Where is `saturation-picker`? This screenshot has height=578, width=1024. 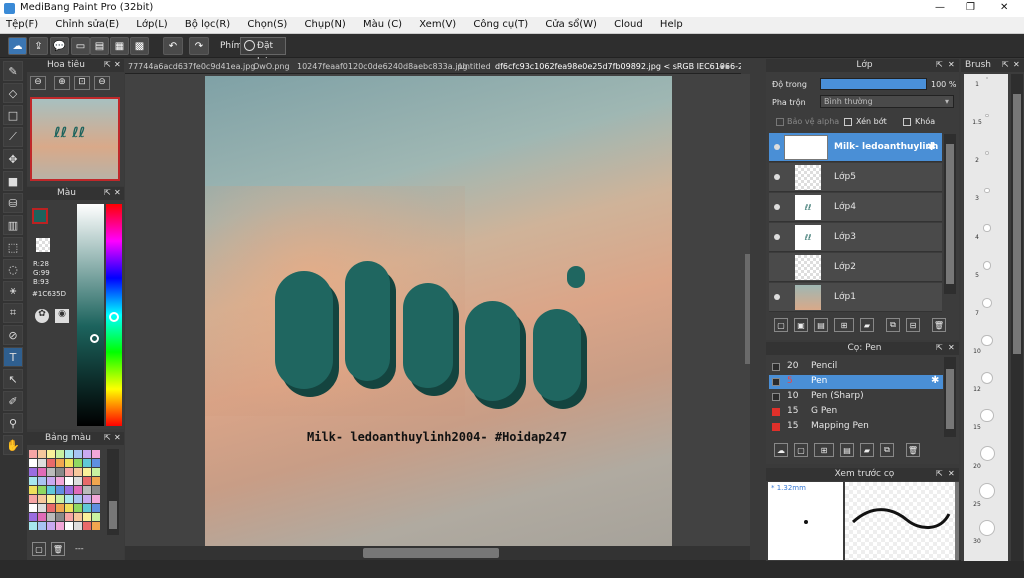 saturation-picker is located at coordinates (90, 315).